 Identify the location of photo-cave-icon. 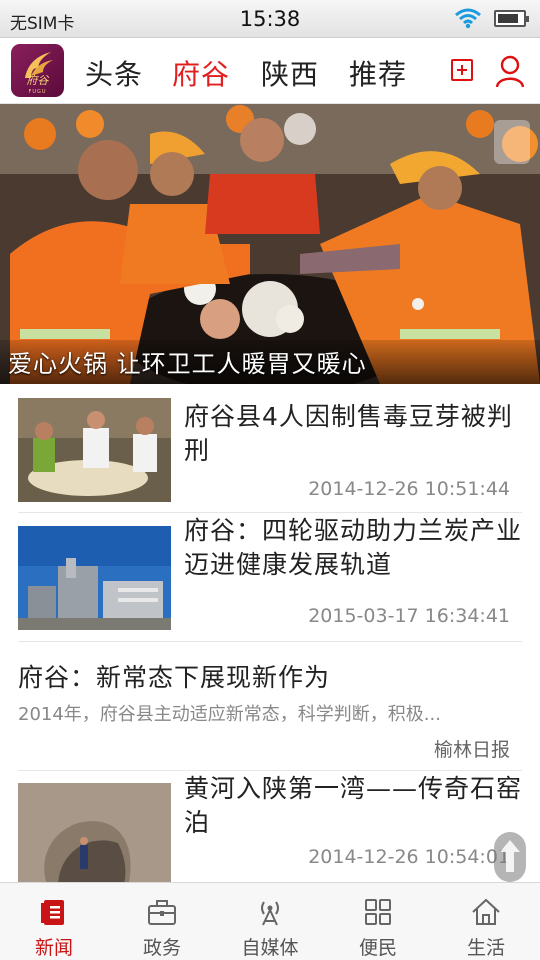
(94, 832).